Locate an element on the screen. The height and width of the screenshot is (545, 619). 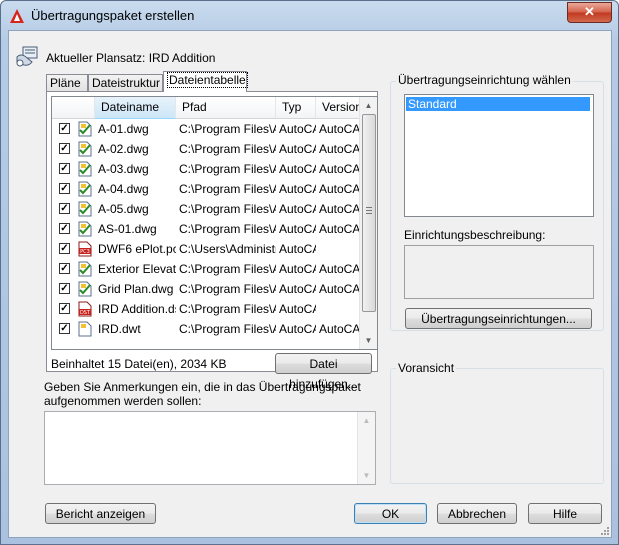
show-report-button: Bericht anzeigen is located at coordinates (100, 513).